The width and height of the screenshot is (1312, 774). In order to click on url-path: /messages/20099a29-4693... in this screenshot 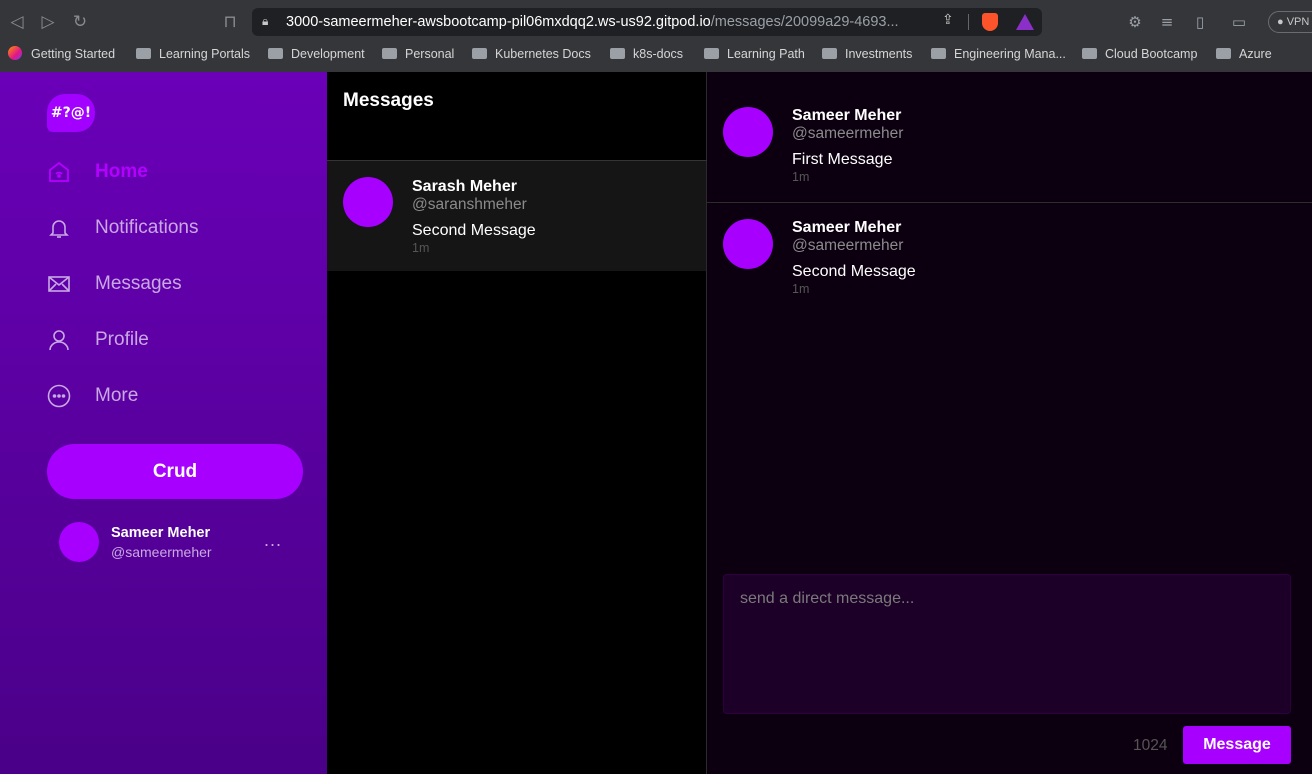, I will do `click(804, 22)`.